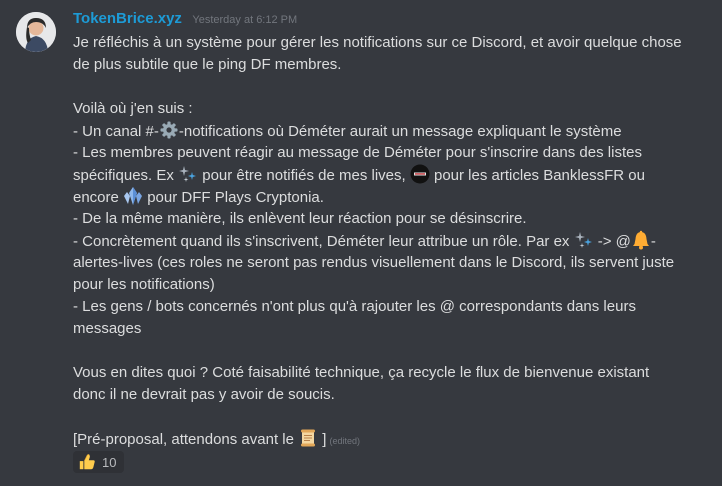 The height and width of the screenshot is (486, 722). I want to click on text-segment: pour les articles BanklessFR ou, so click(537, 175).